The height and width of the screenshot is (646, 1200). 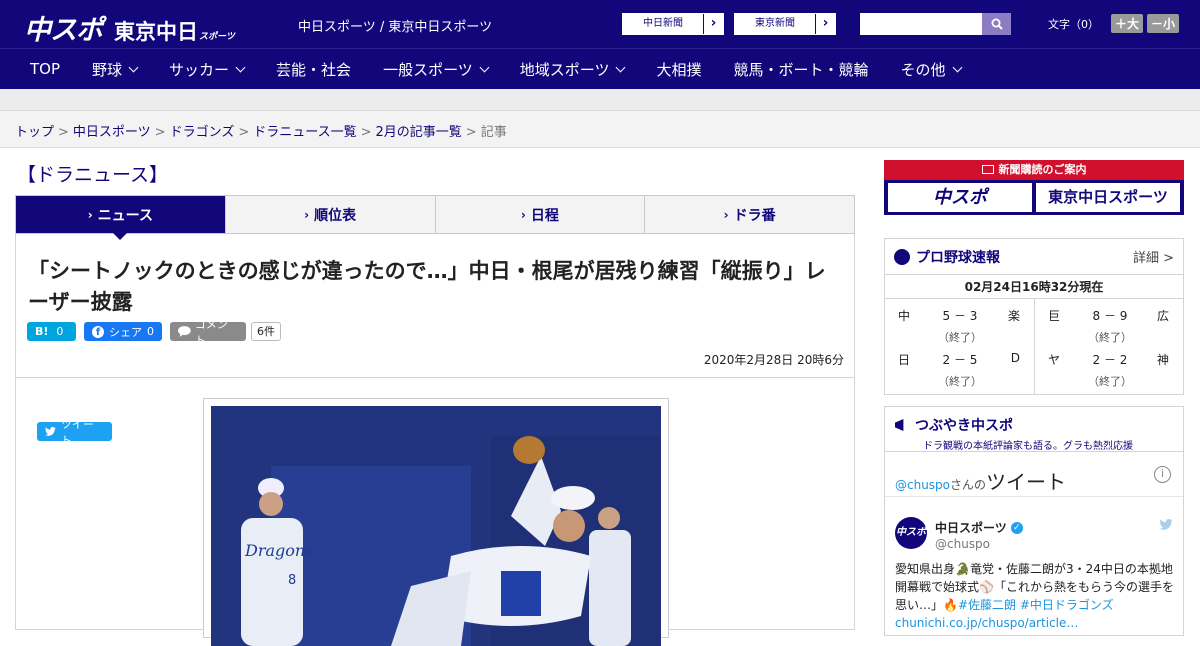 What do you see at coordinates (266, 331) in the screenshot?
I see `comment-count: 6件` at bounding box center [266, 331].